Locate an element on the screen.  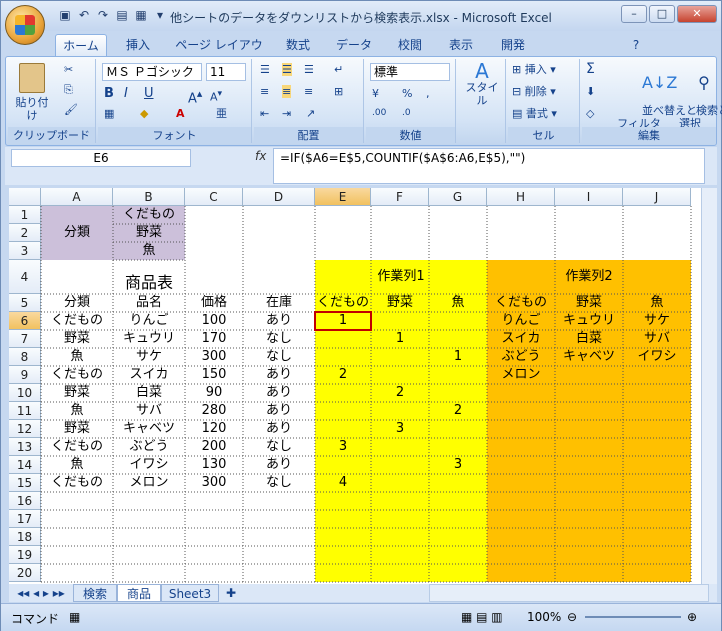
table-cell: 2 is located at coordinates (400, 393).